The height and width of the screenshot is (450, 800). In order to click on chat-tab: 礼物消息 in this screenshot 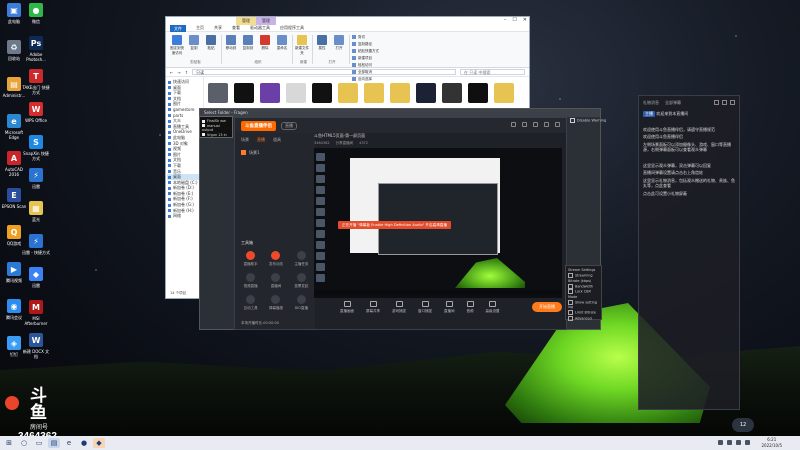, I will do `click(651, 103)`.